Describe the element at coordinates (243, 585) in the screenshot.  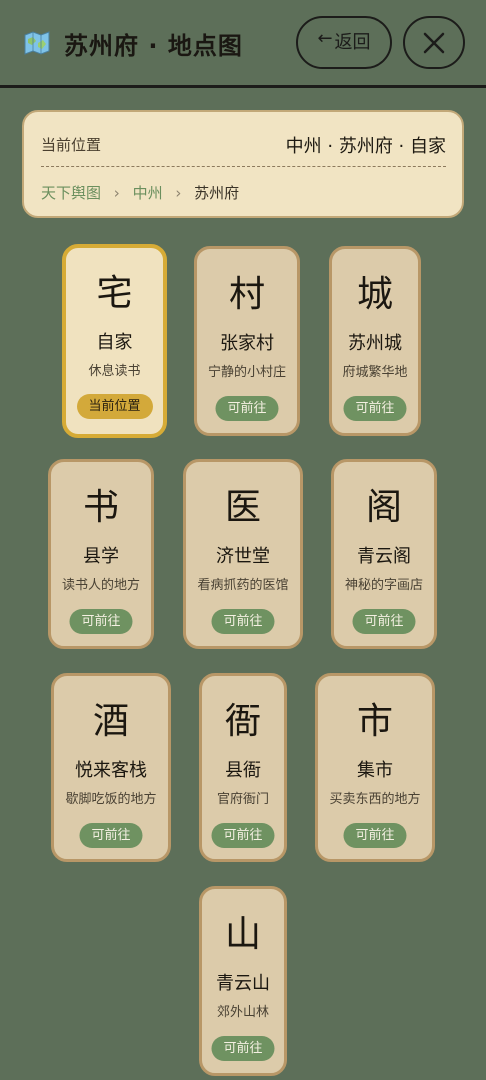
I see `place-description: 看病抓药的医馆` at that location.